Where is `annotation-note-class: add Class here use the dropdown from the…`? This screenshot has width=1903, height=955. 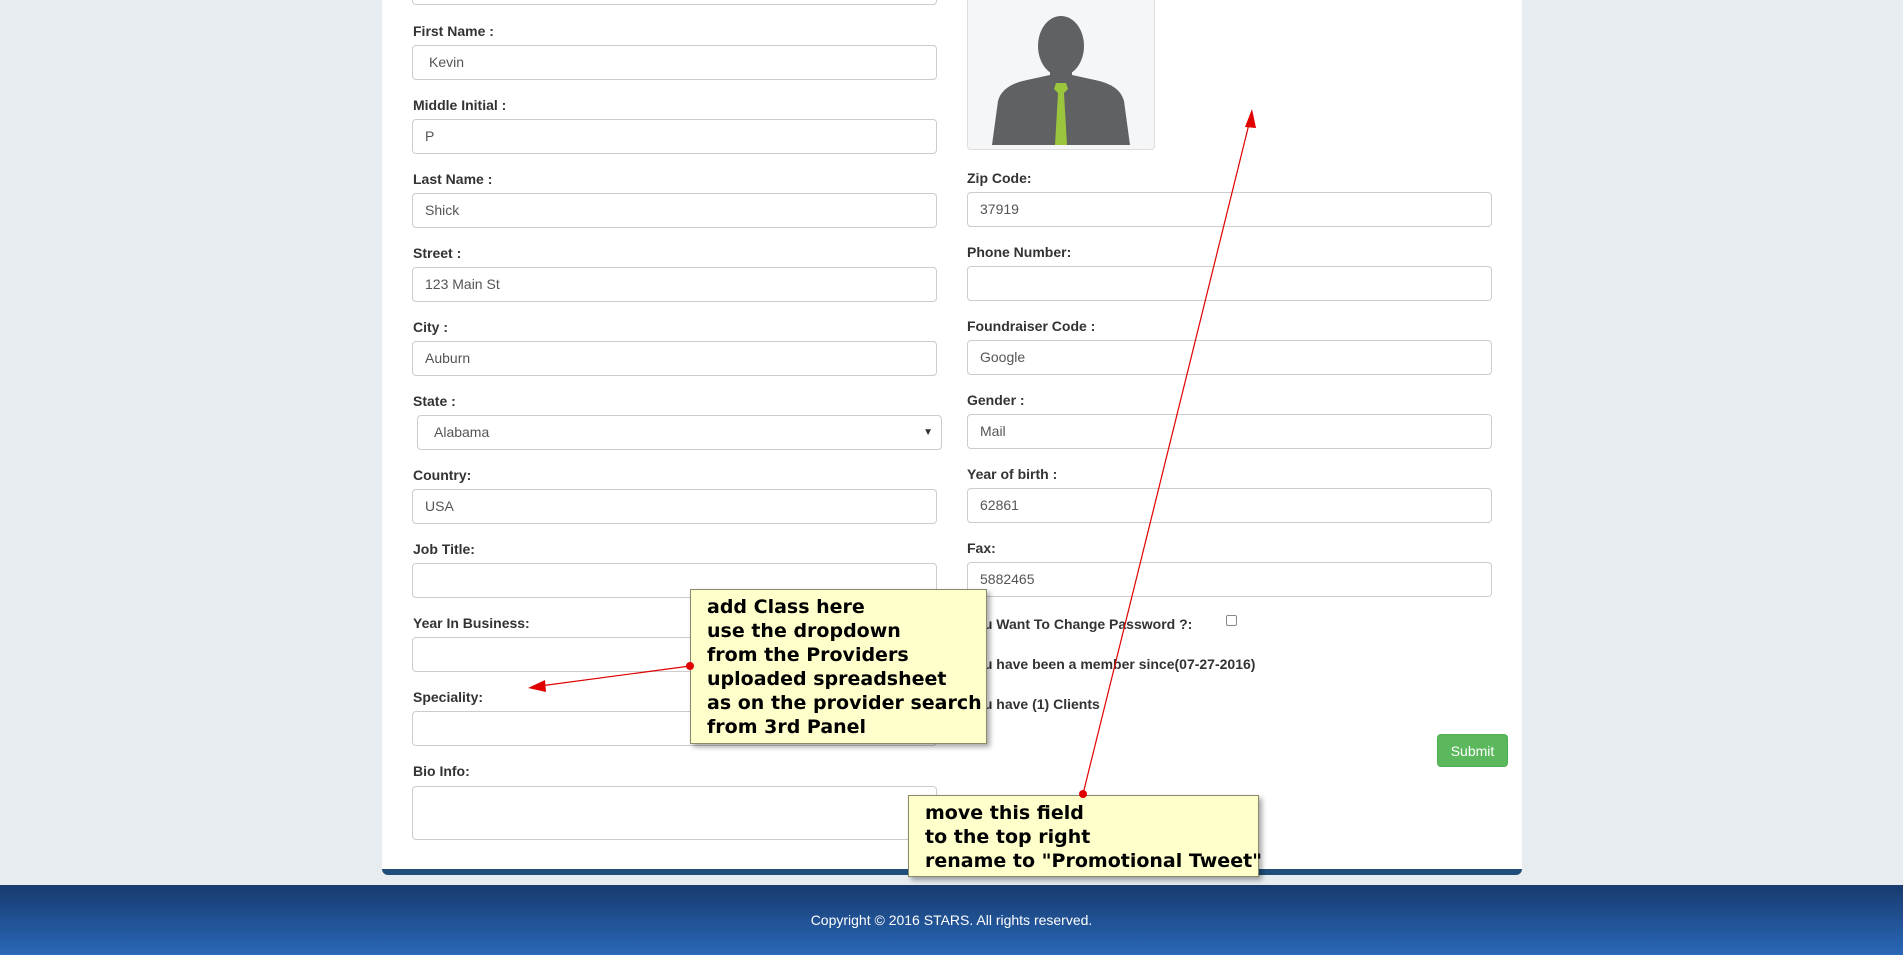
annotation-note-class: add Class here use the dropdown from the… is located at coordinates (838, 666).